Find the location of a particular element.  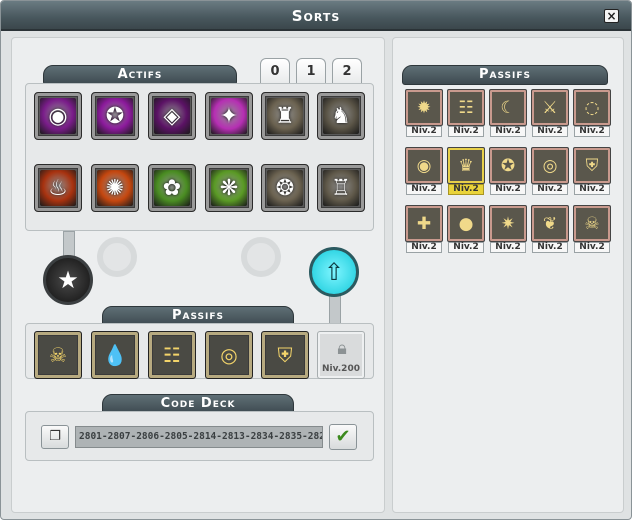

syringe-emblem-icon: ✚ is located at coordinates (424, 223).